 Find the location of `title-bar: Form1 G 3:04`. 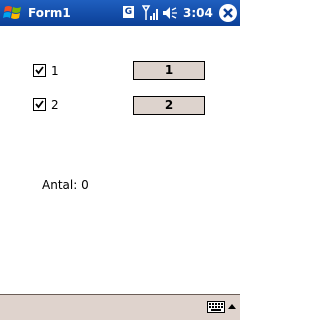

title-bar: Form1 G 3:04 is located at coordinates (120, 13).